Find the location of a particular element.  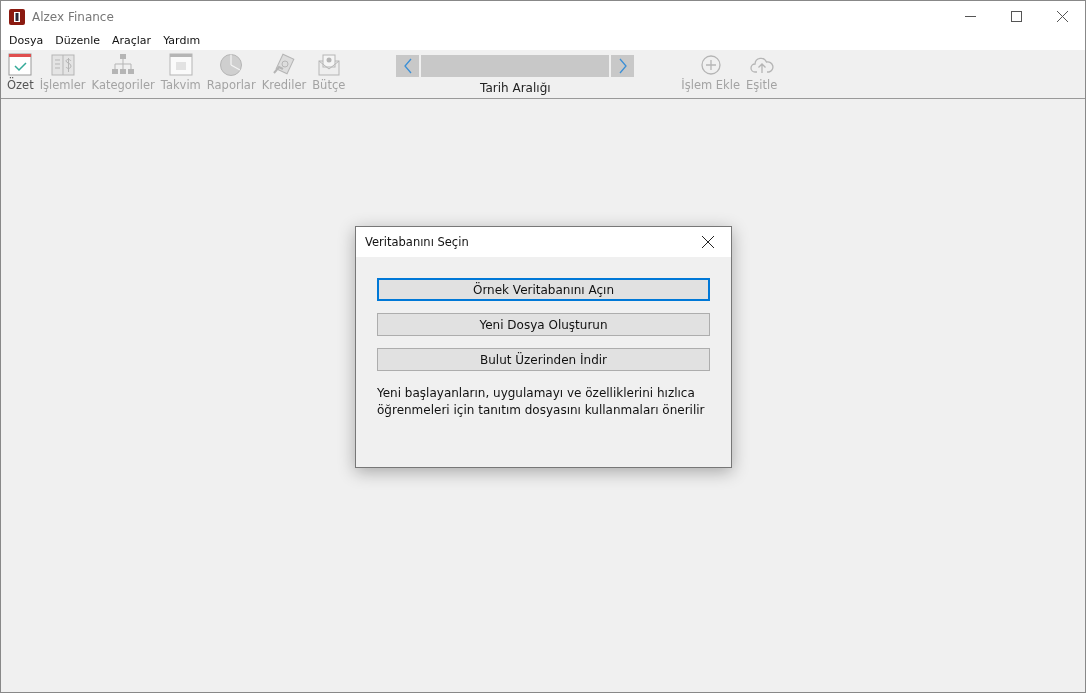

hierarchy-icon is located at coordinates (123, 65).